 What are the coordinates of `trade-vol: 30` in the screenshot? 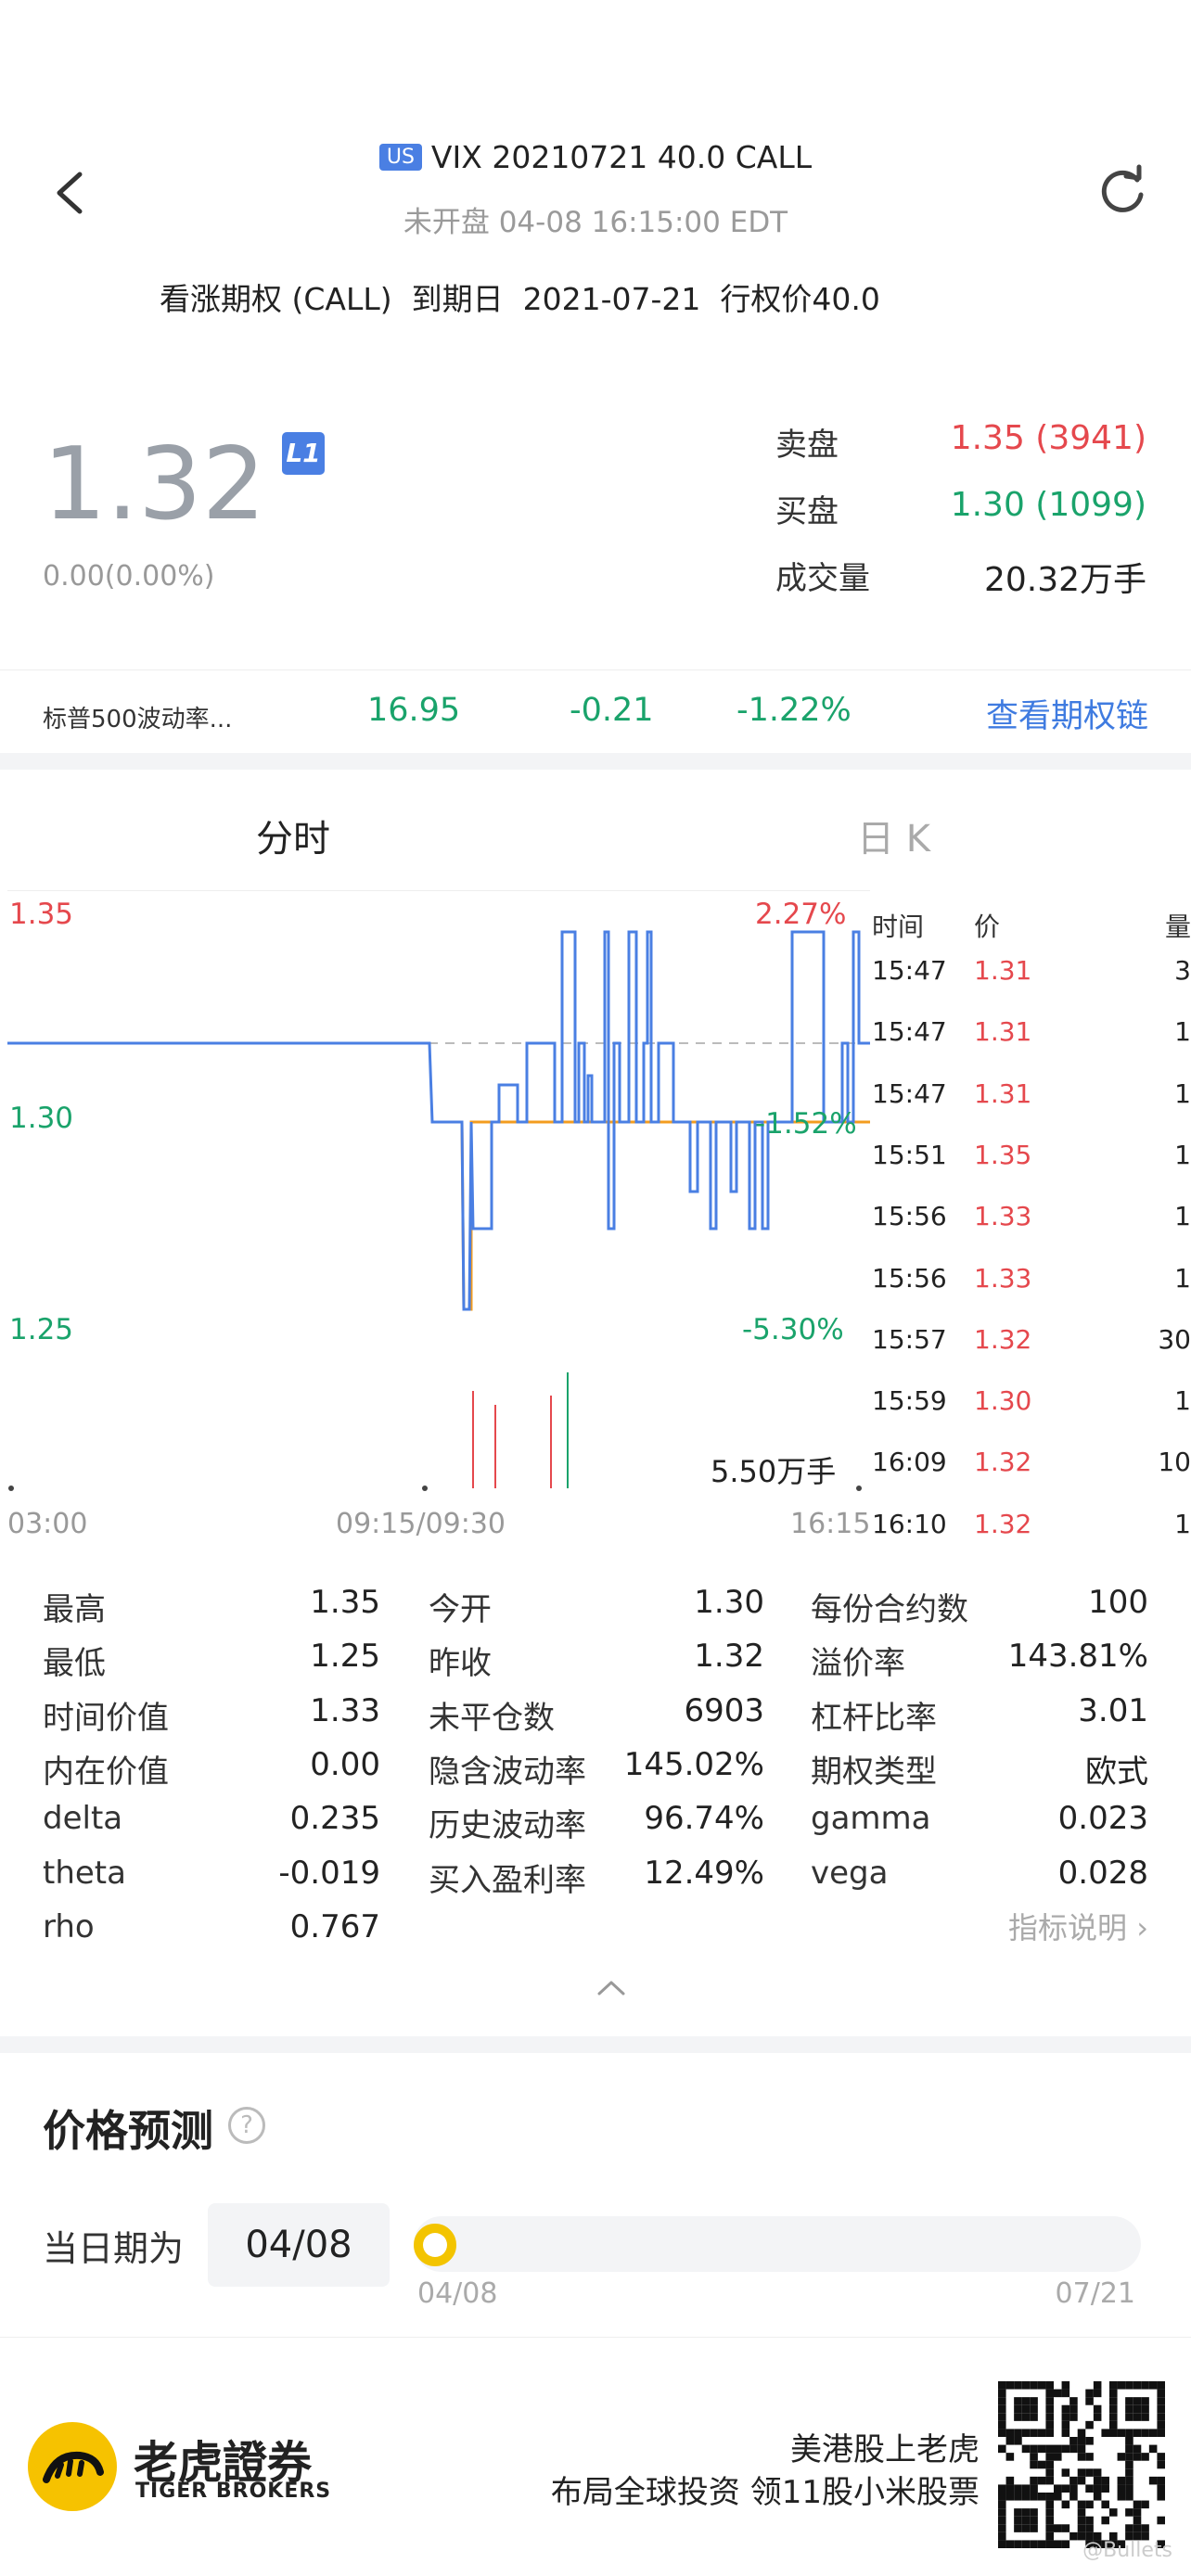 It's located at (1174, 1339).